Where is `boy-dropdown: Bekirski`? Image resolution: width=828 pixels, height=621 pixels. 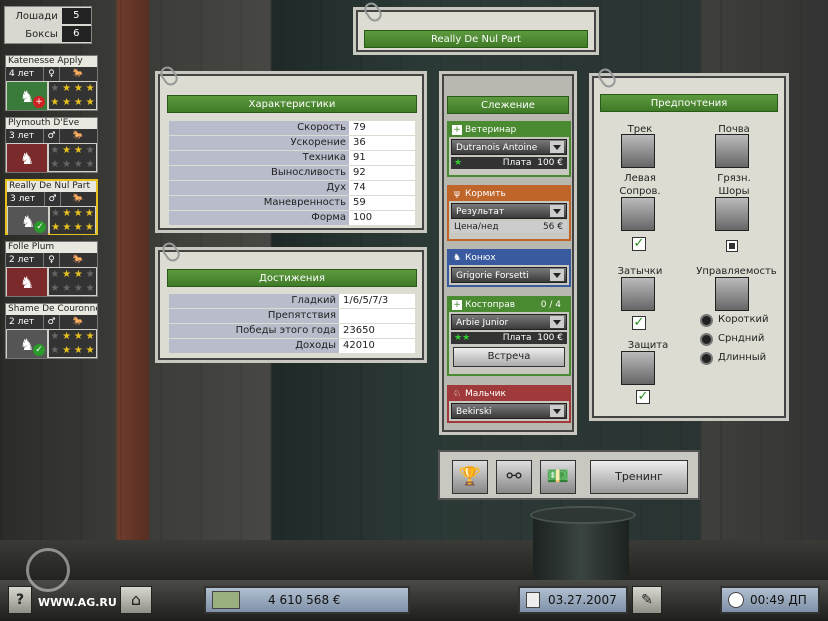 boy-dropdown: Bekirski is located at coordinates (509, 411).